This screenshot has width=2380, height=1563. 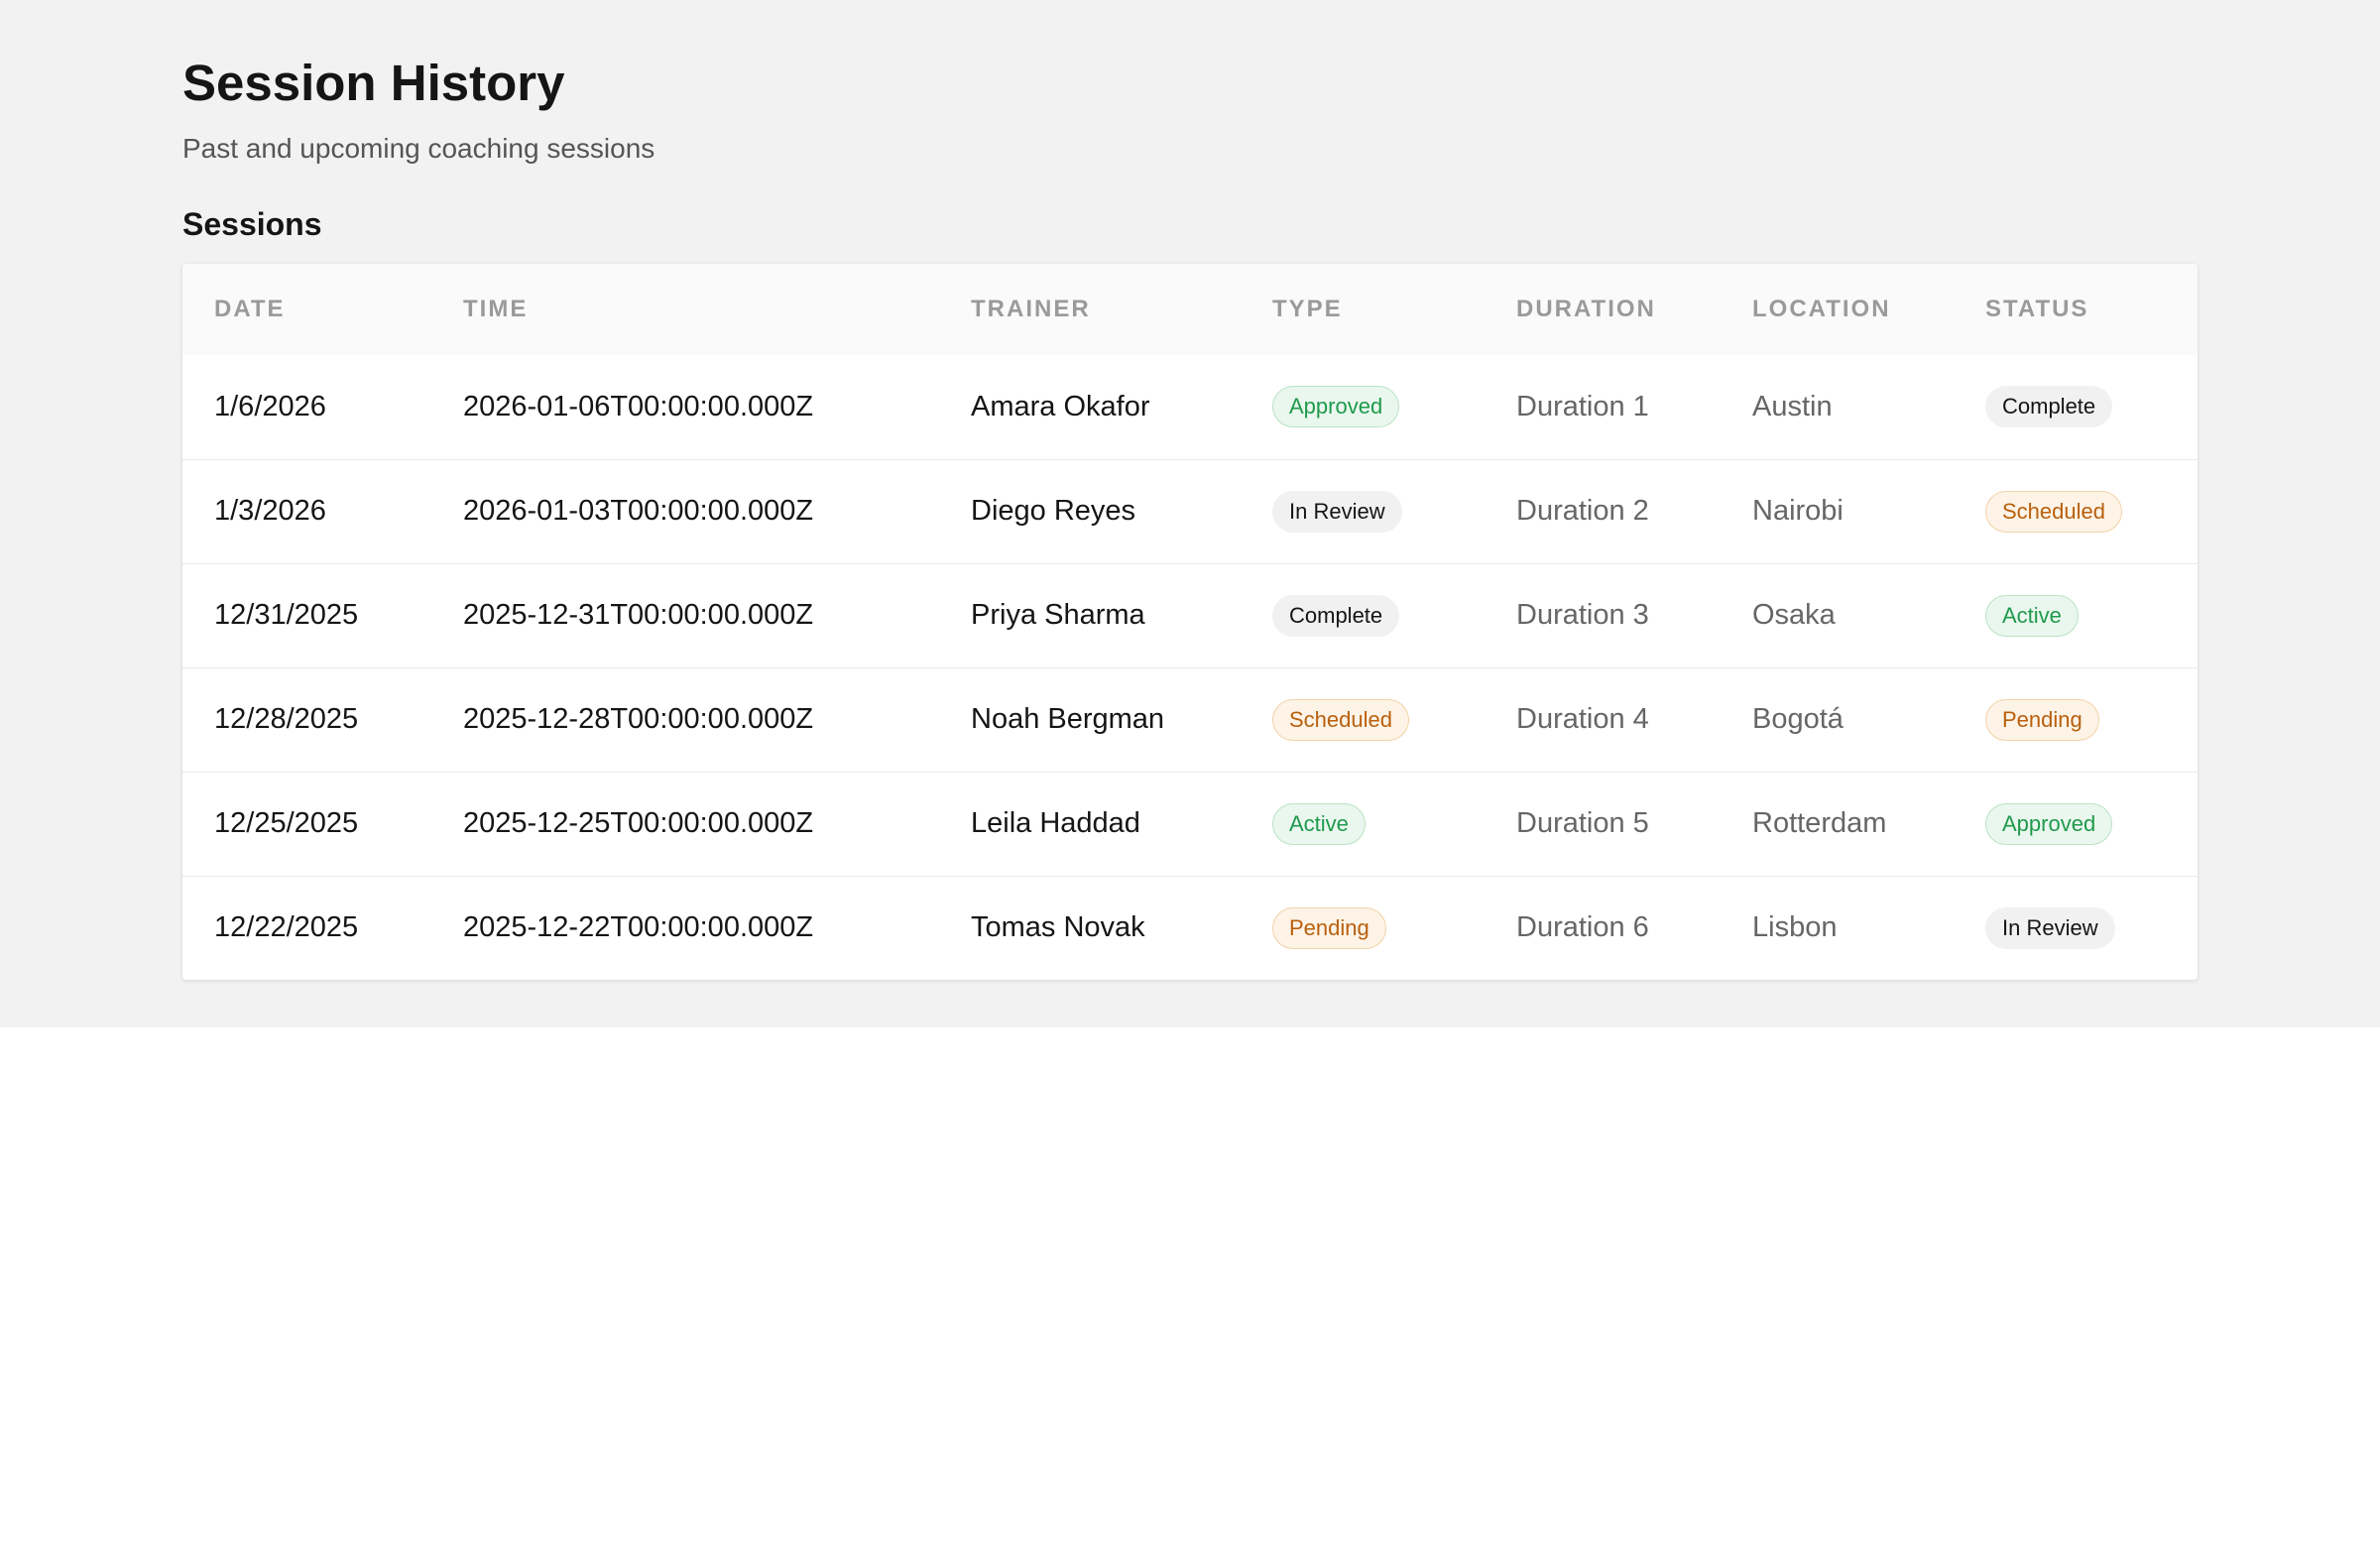 I want to click on cell-date: 1/3/2026, so click(x=270, y=511).